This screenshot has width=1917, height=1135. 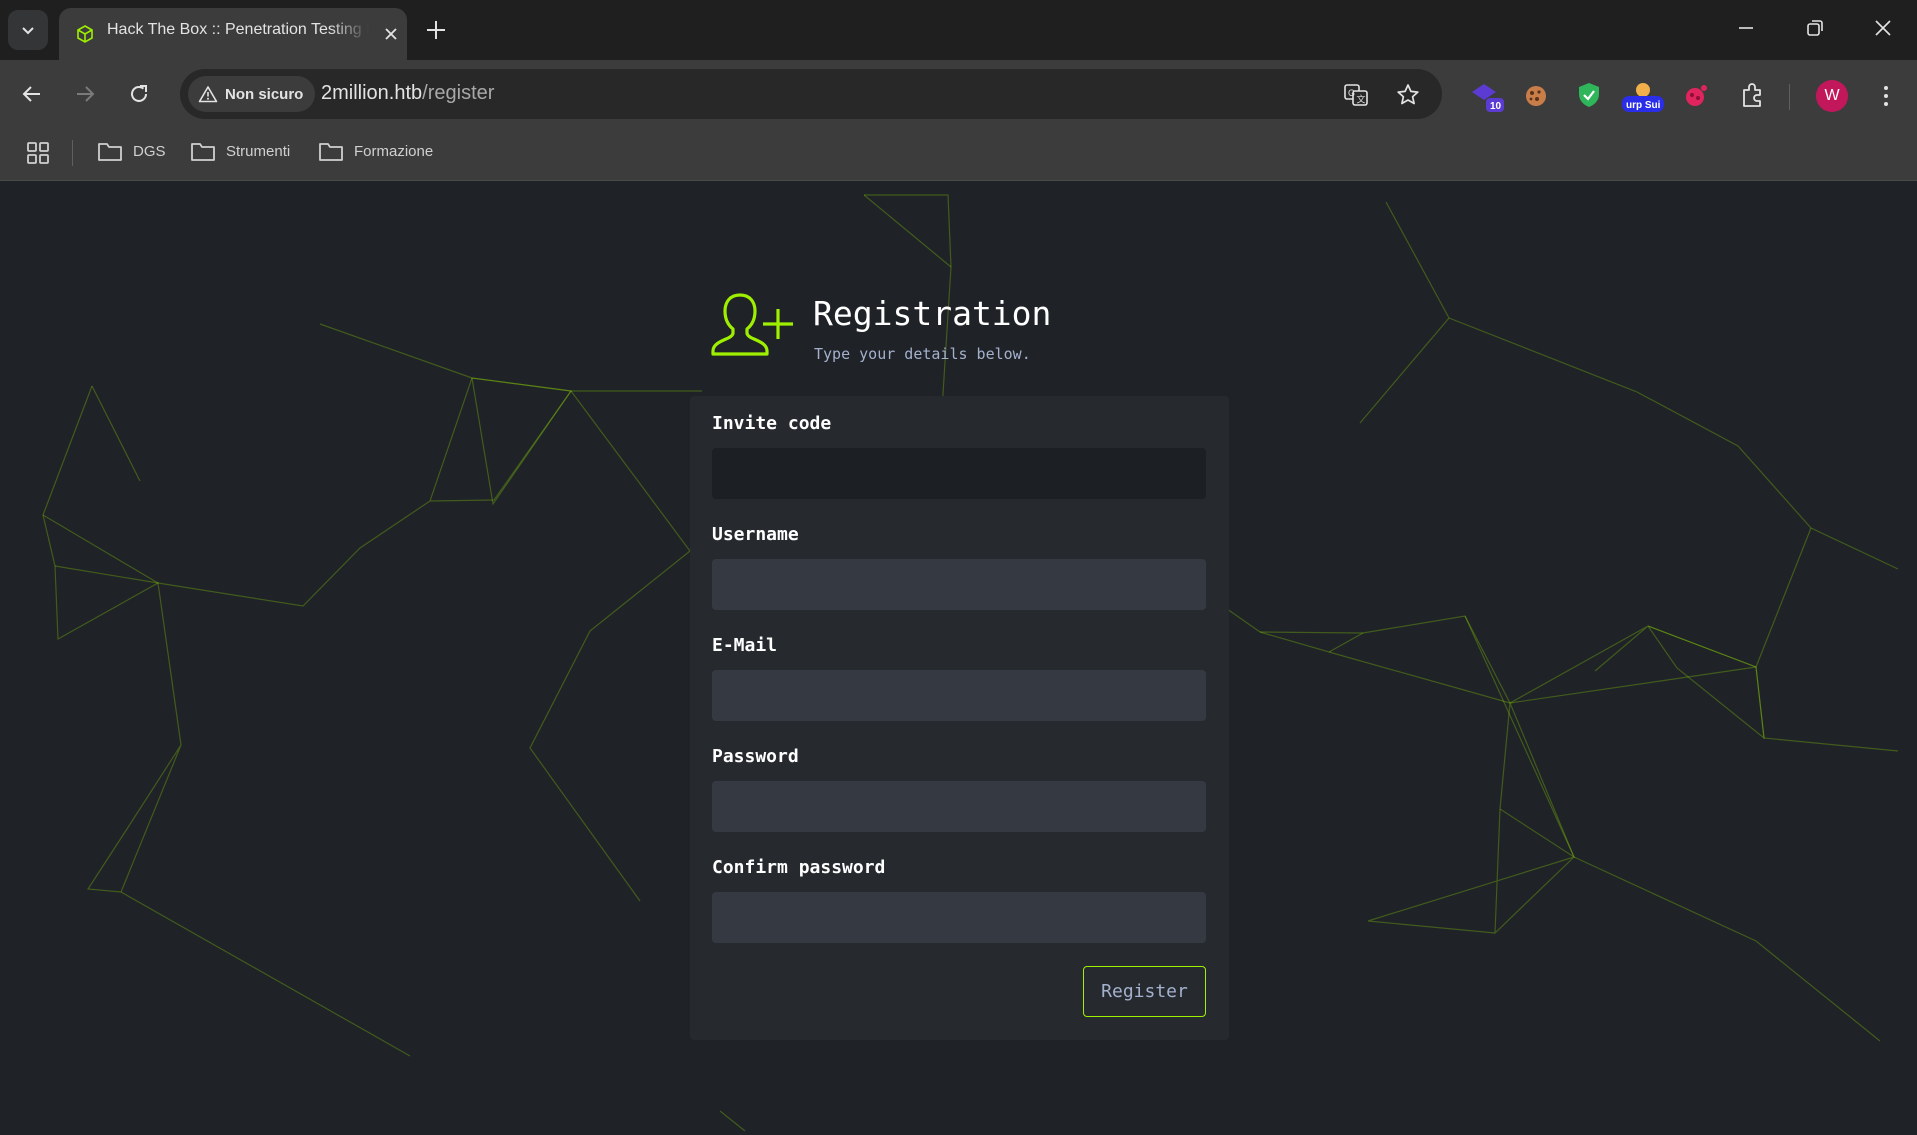 What do you see at coordinates (799, 867) in the screenshot?
I see `confirm-password-label: Confirm password` at bounding box center [799, 867].